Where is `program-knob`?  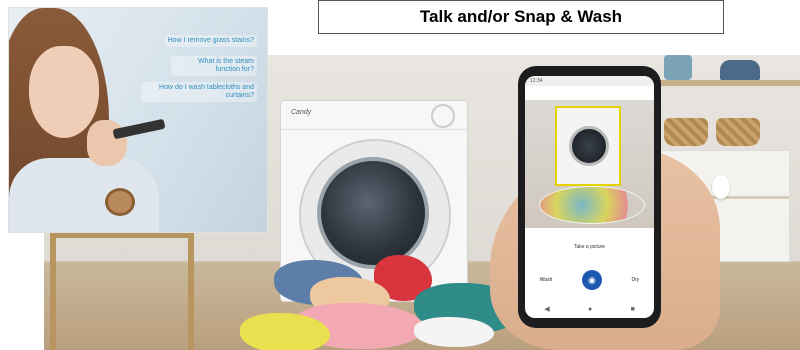
program-knob is located at coordinates (443, 116).